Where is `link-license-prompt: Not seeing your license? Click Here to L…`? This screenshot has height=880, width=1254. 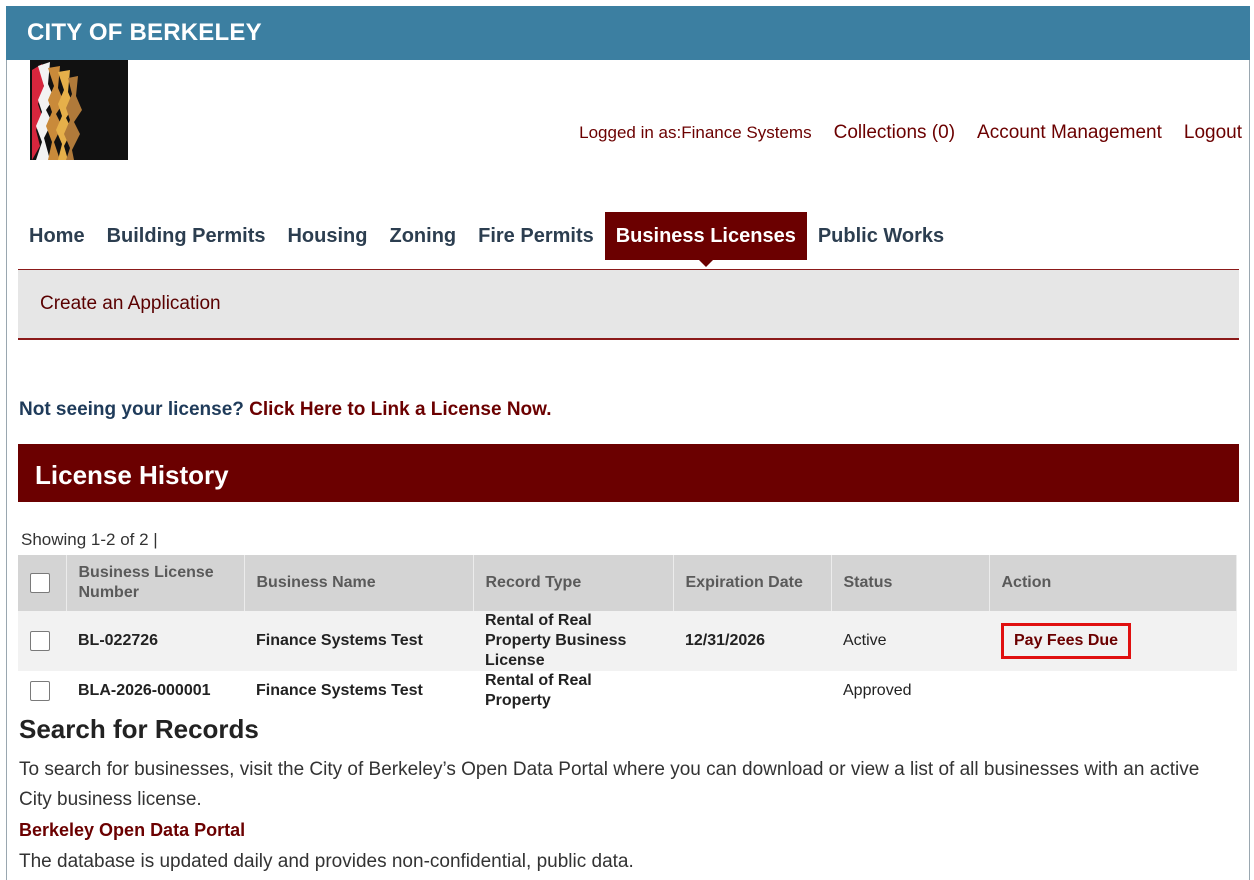 link-license-prompt: Not seeing your license? Click Here to L… is located at coordinates (285, 410).